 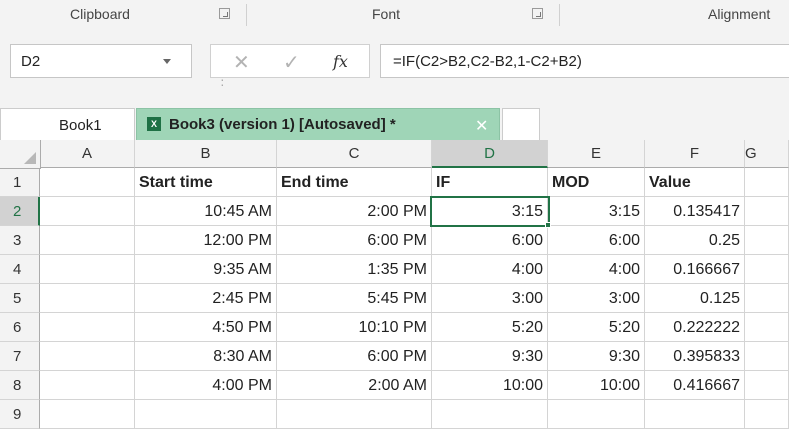 What do you see at coordinates (695, 182) in the screenshot?
I see `cell-f1: Value` at bounding box center [695, 182].